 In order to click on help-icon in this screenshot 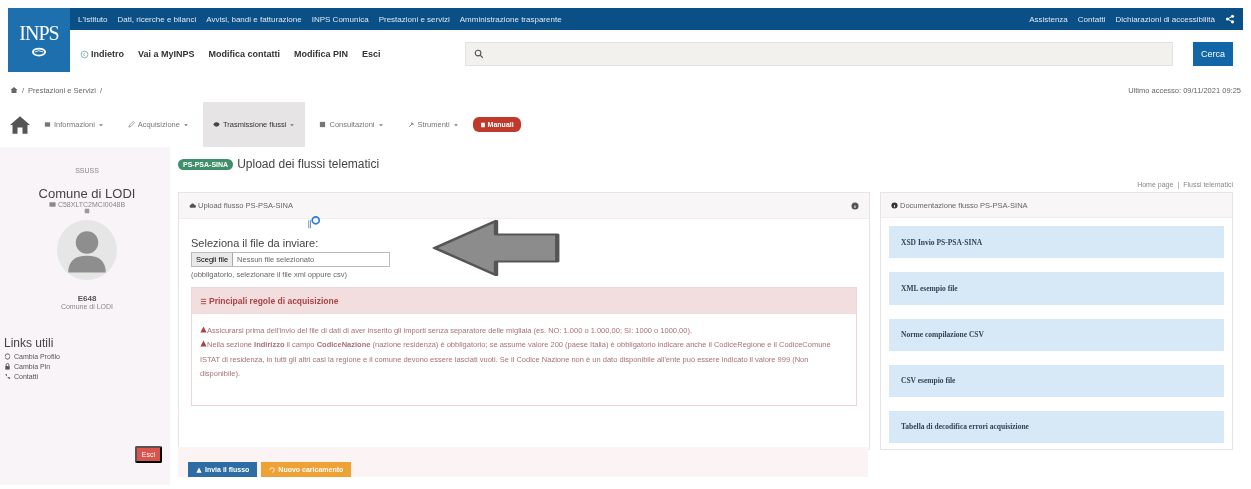, I will do `click(855, 205)`.